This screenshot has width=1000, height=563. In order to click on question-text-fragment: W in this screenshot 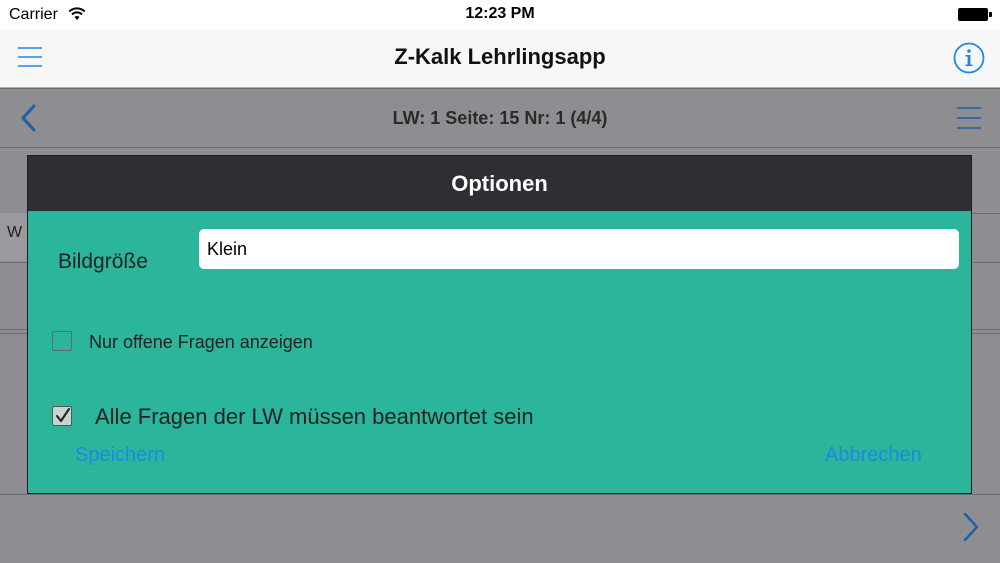, I will do `click(15, 232)`.